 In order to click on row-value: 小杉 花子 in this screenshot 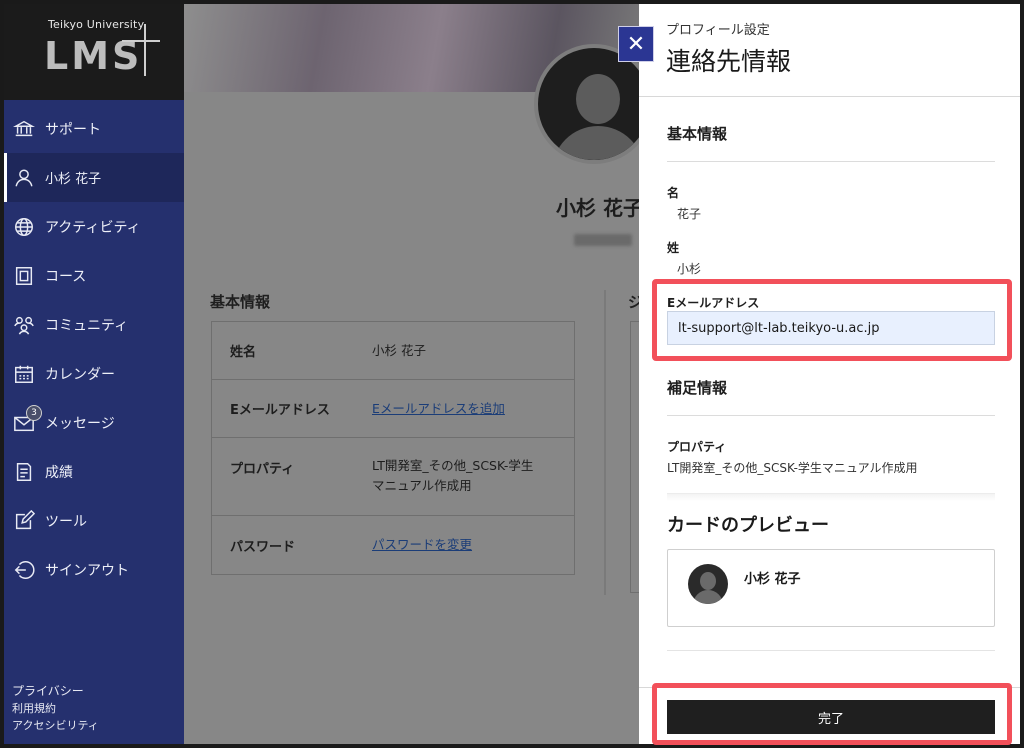, I will do `click(399, 350)`.